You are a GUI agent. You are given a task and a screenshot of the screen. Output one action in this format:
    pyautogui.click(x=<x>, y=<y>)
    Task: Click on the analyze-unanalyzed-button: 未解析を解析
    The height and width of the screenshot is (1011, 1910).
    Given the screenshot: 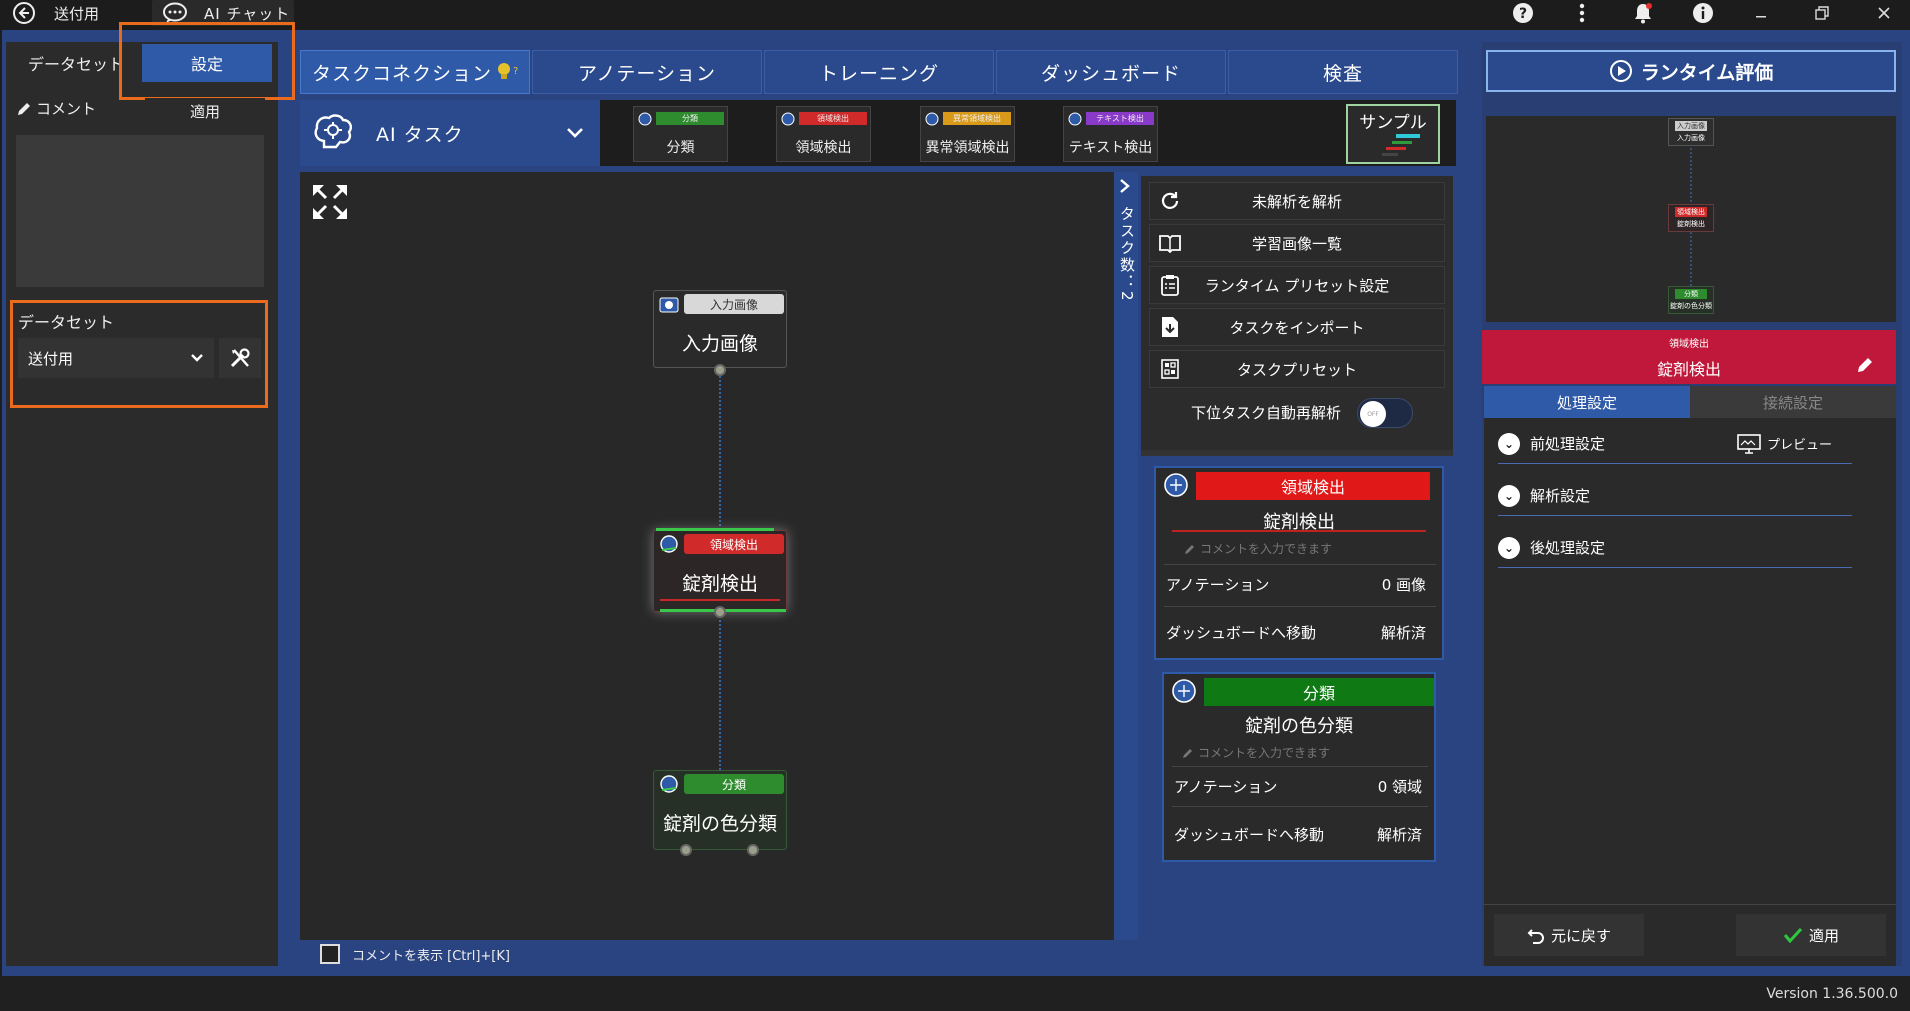 What is the action you would take?
    pyautogui.click(x=1297, y=201)
    